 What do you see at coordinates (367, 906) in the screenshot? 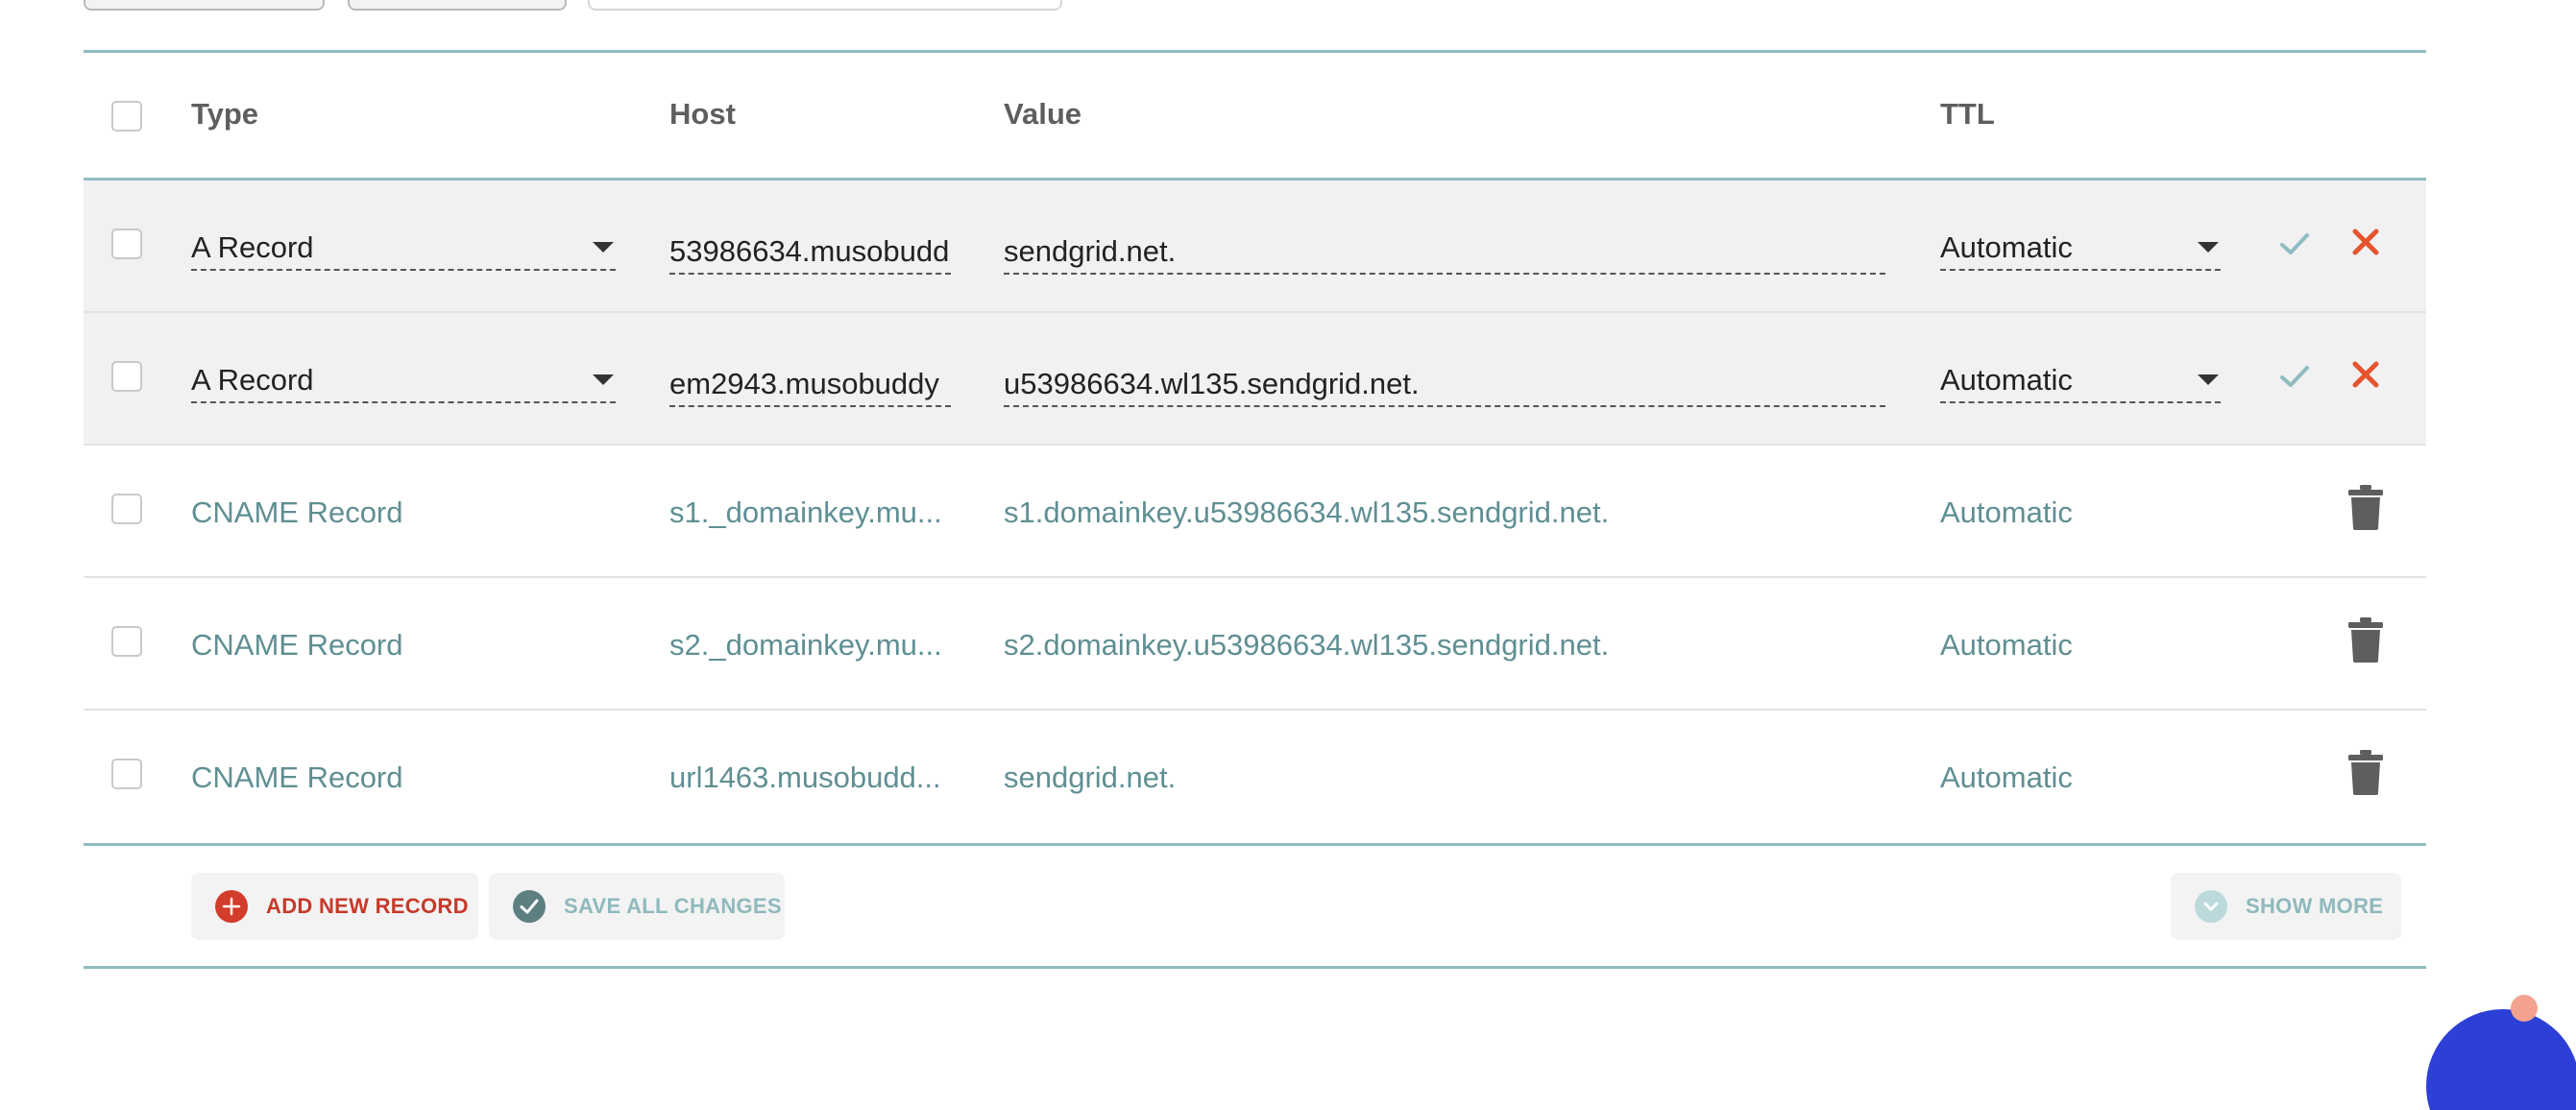
I see `add-new-record-label: ADD NEW RECORD` at bounding box center [367, 906].